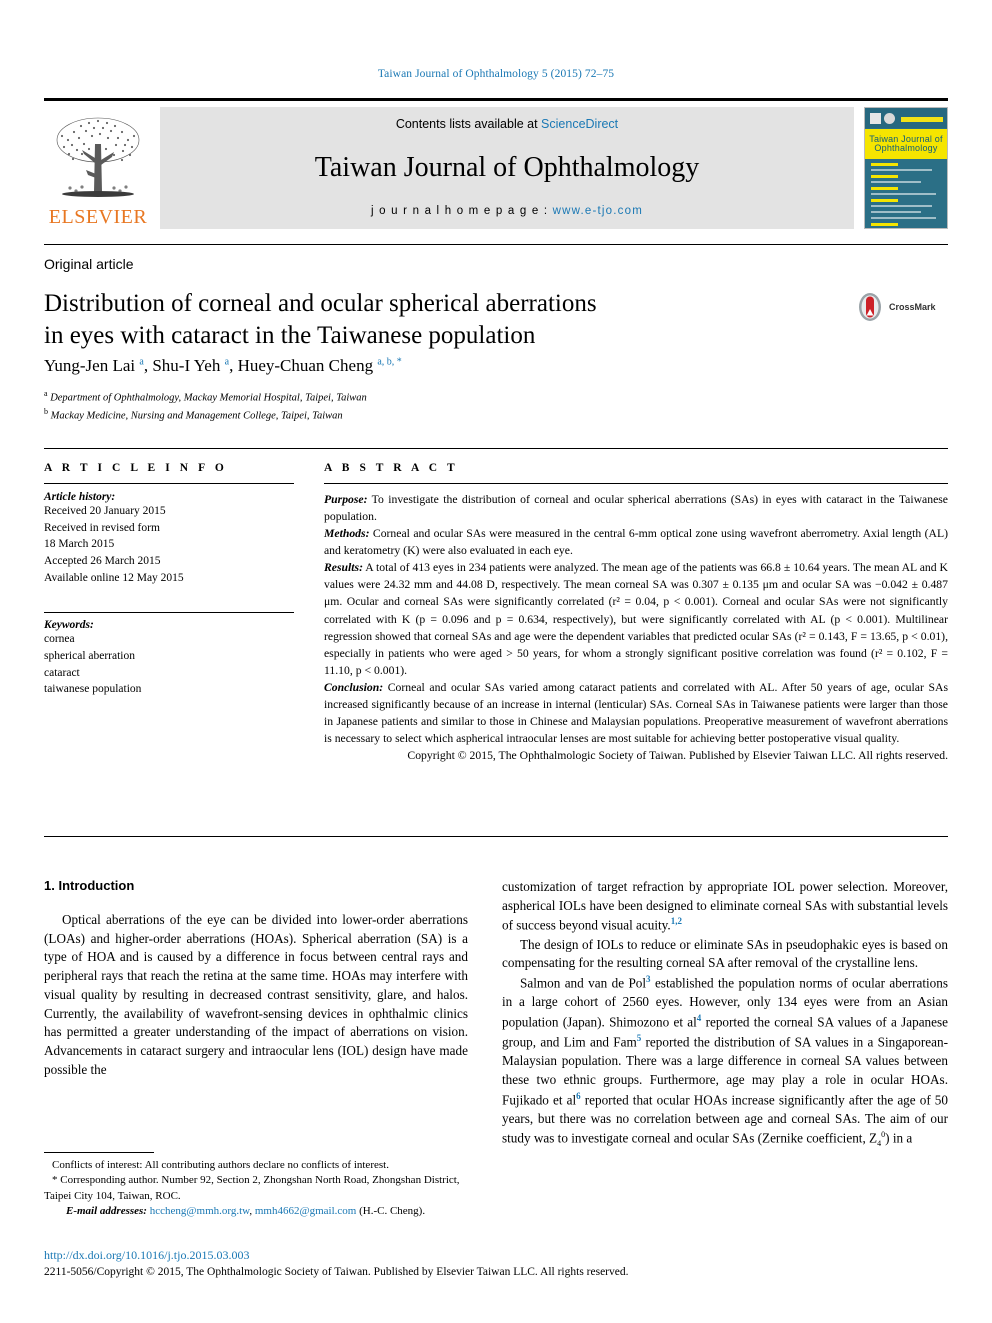 This screenshot has width=992, height=1323. I want to click on elsevier-wordmark: ELSEVIER, so click(98, 217).